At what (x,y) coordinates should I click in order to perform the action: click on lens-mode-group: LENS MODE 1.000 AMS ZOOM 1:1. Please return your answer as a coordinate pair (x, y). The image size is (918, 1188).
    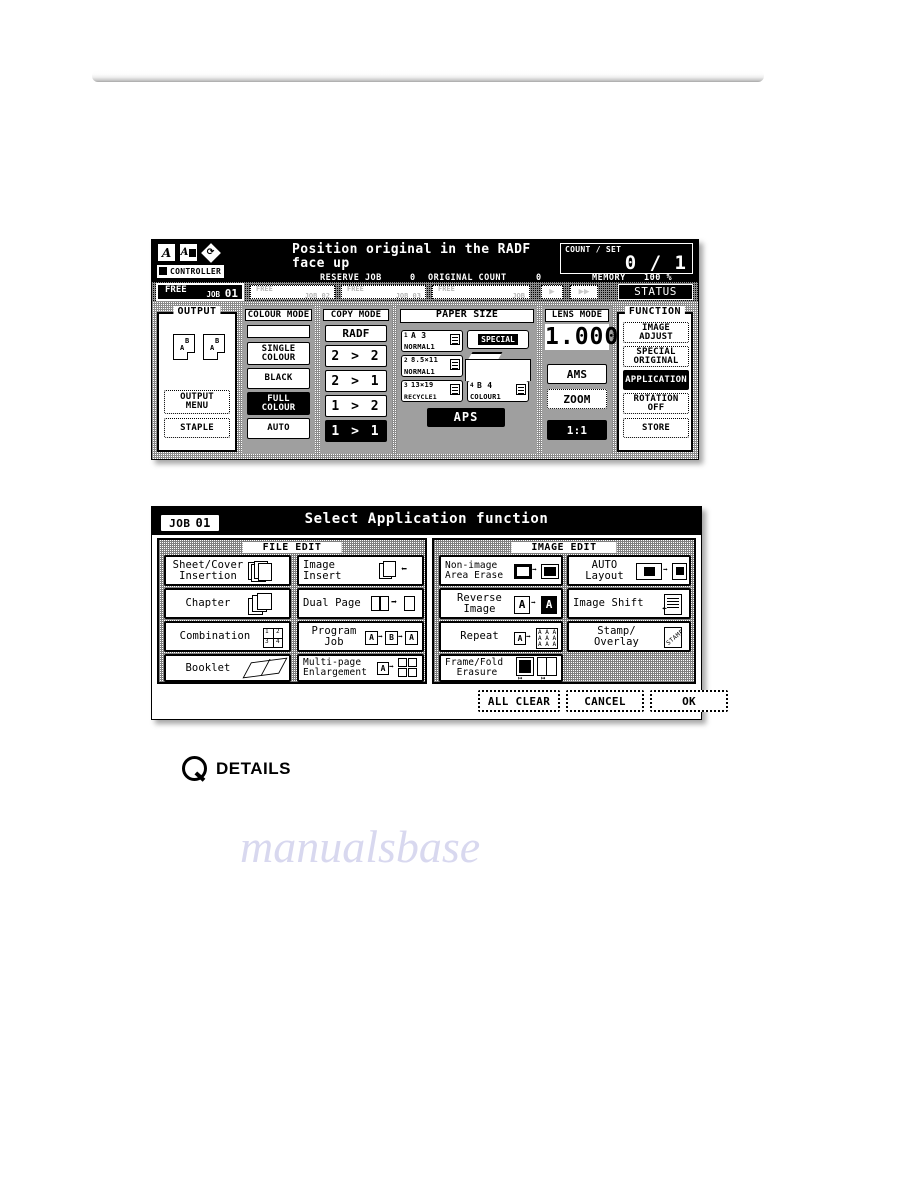
    Looking at the image, I should click on (581, 380).